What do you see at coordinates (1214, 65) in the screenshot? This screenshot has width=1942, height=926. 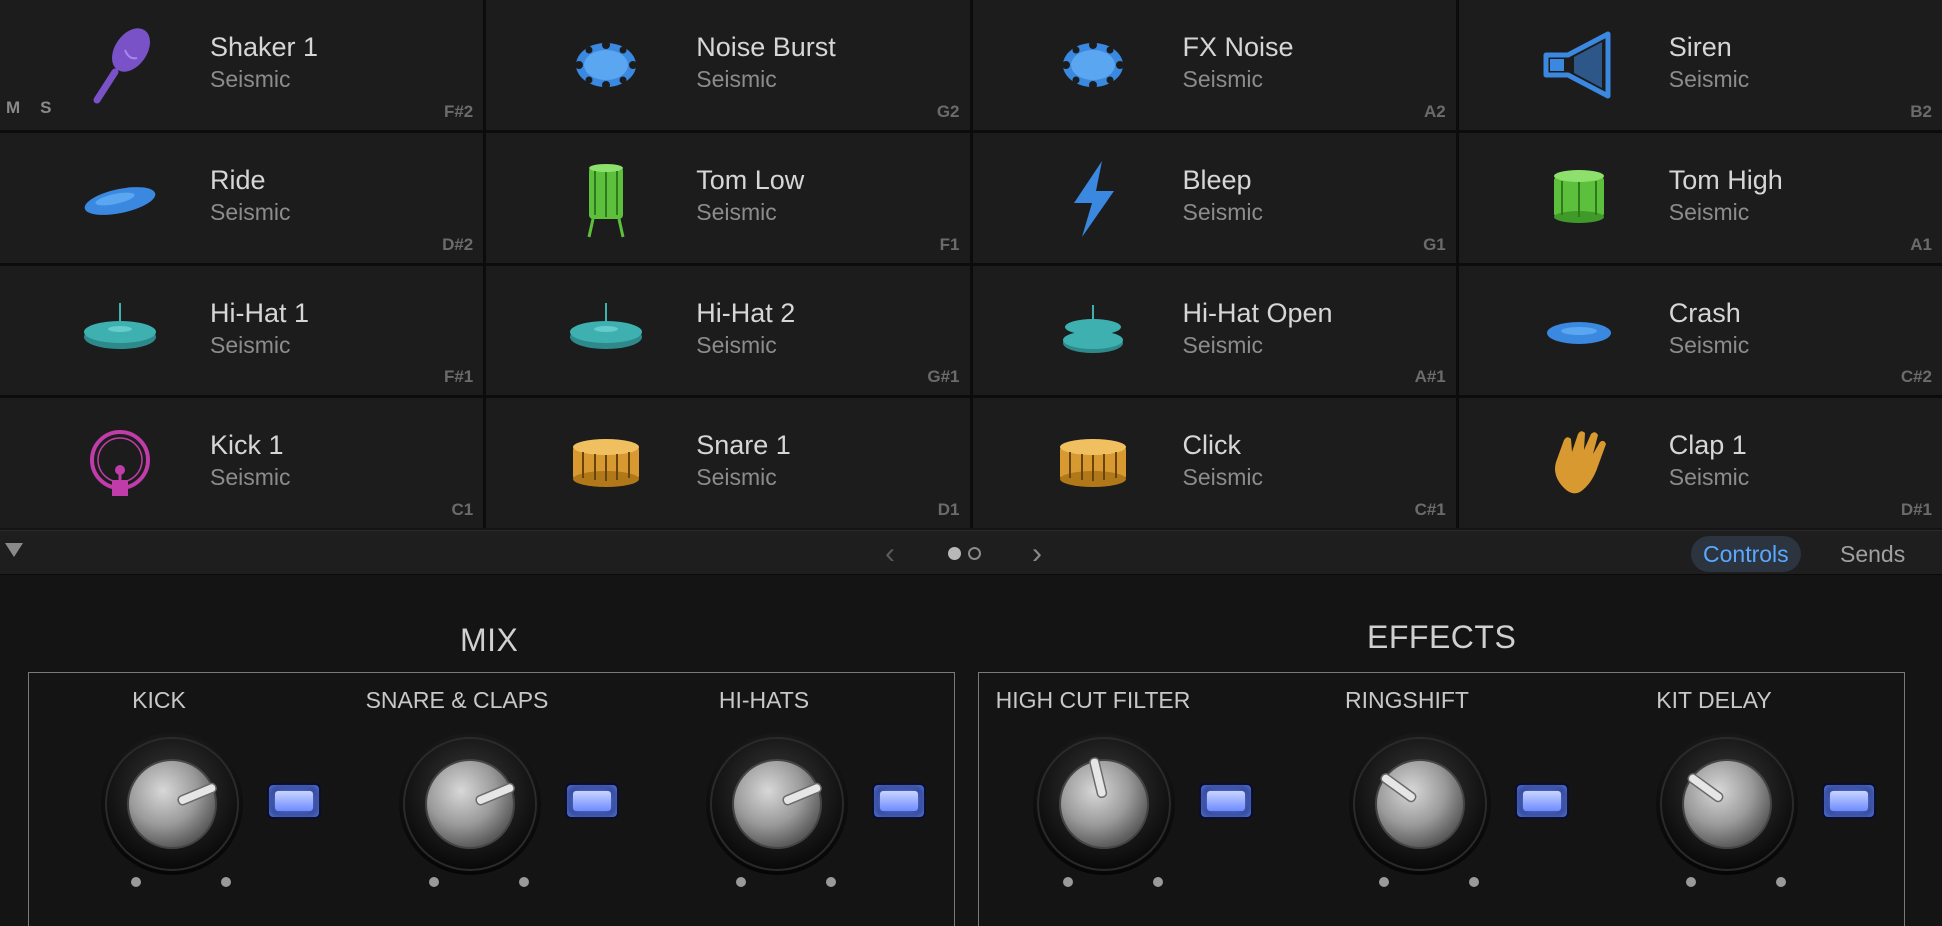 I see `drum-pad: FX Noise Seismic A2` at bounding box center [1214, 65].